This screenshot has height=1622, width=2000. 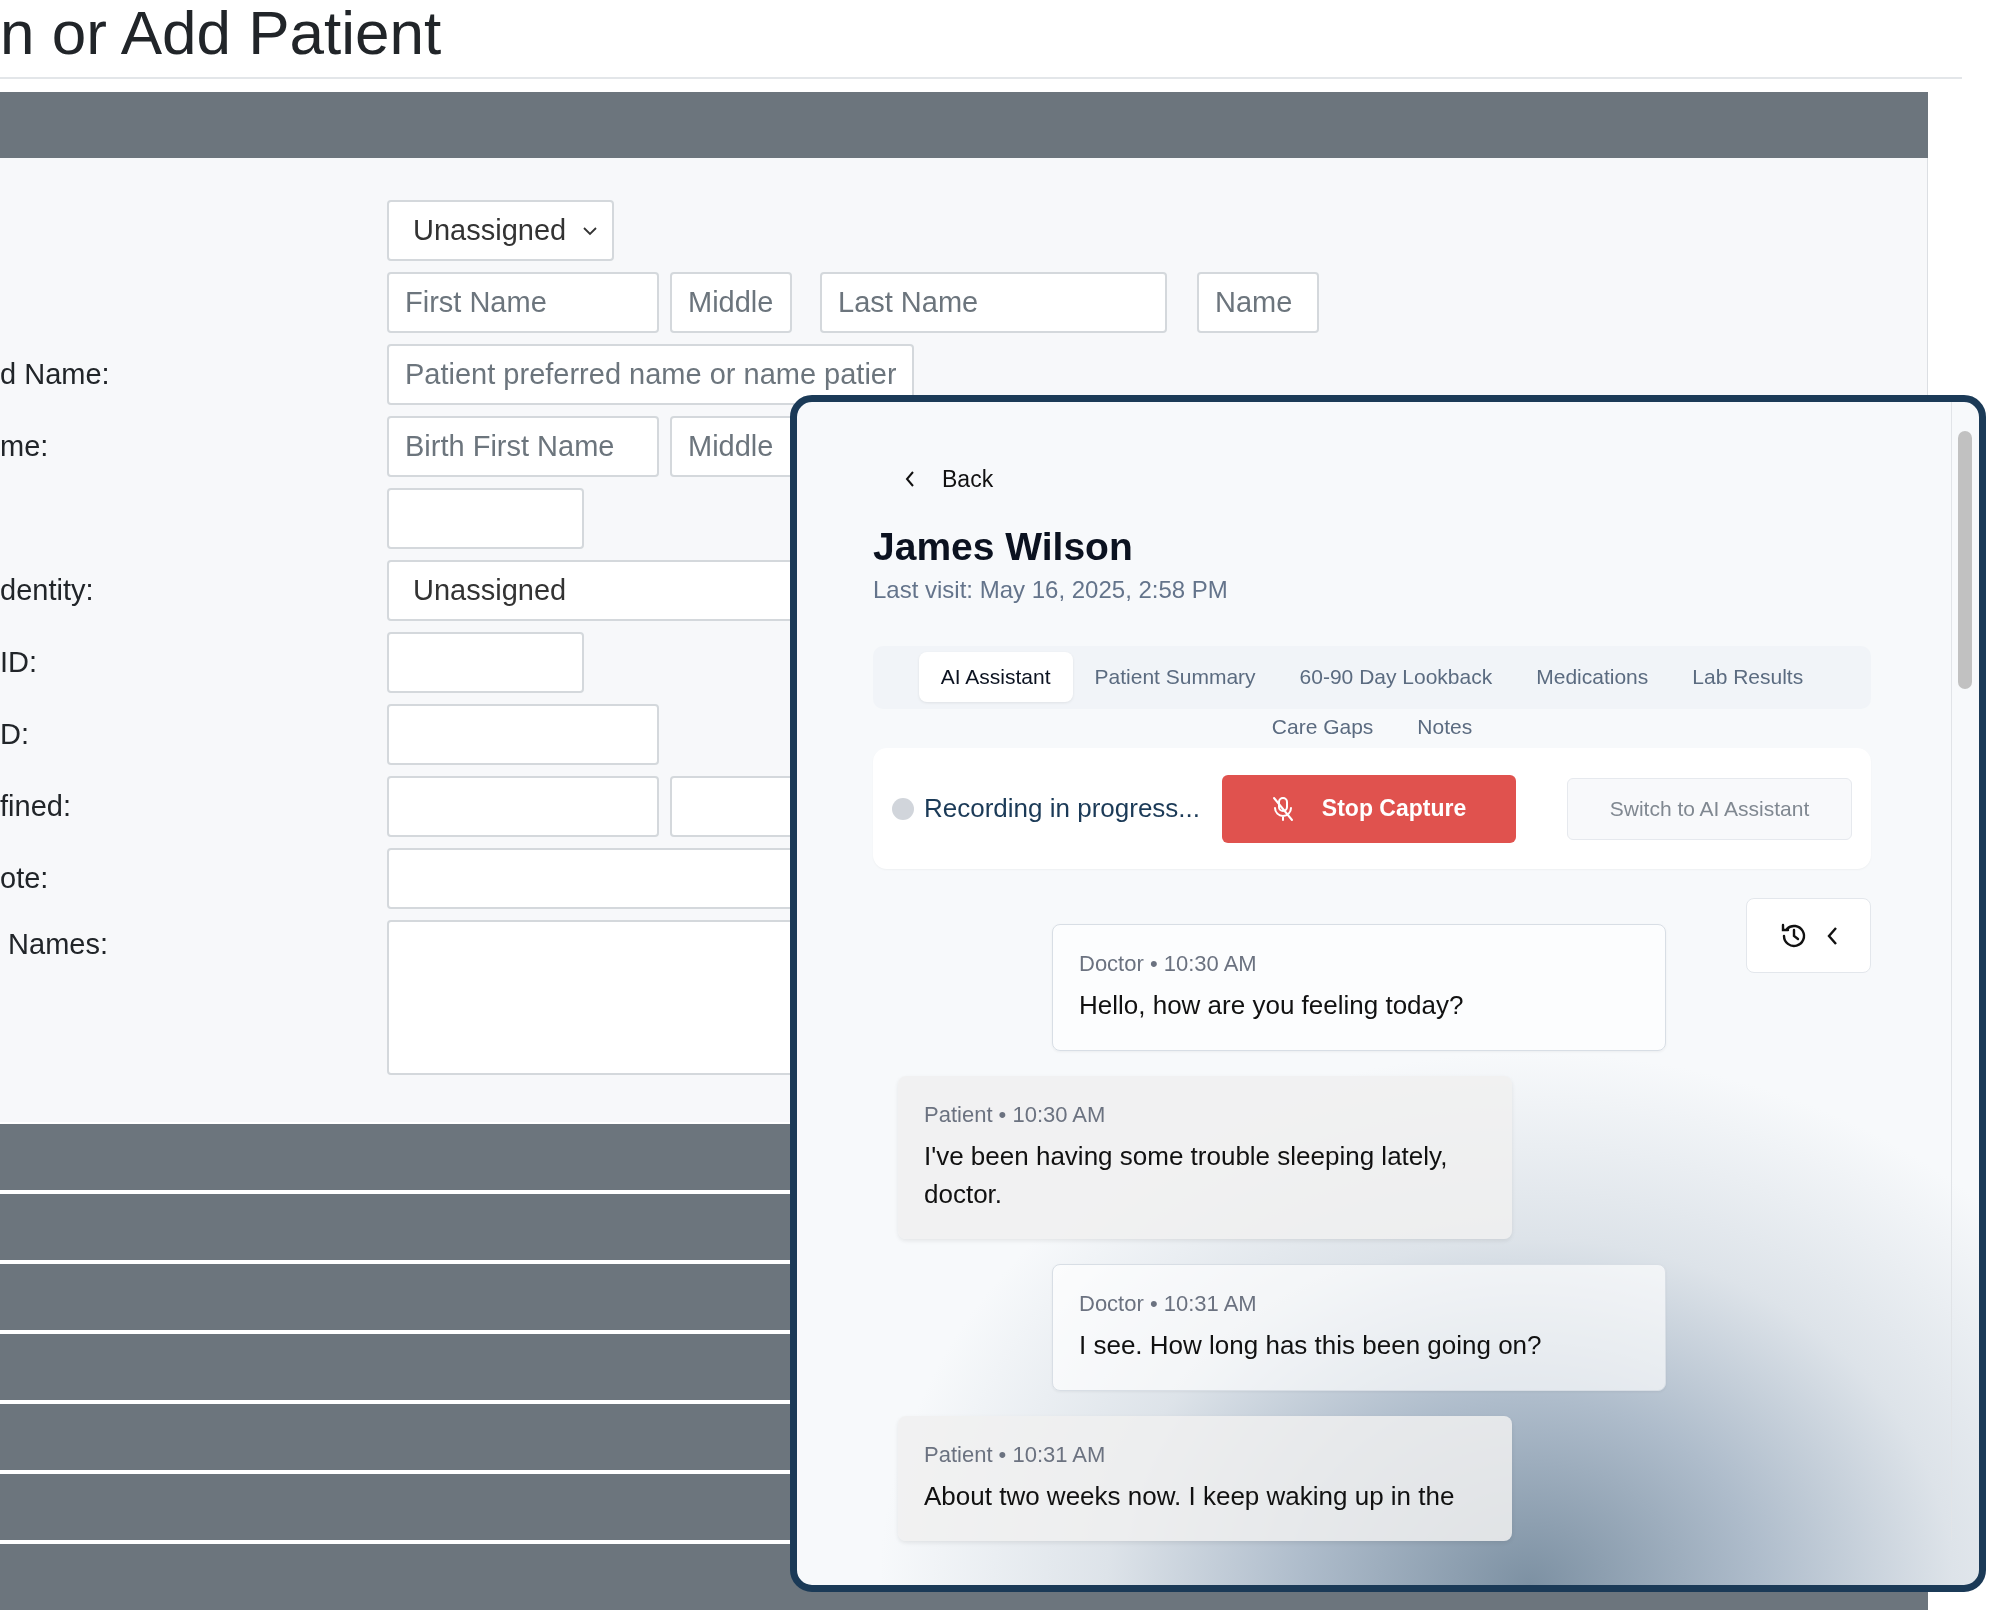 I want to click on page-title: n or Add Patient, so click(x=221, y=33).